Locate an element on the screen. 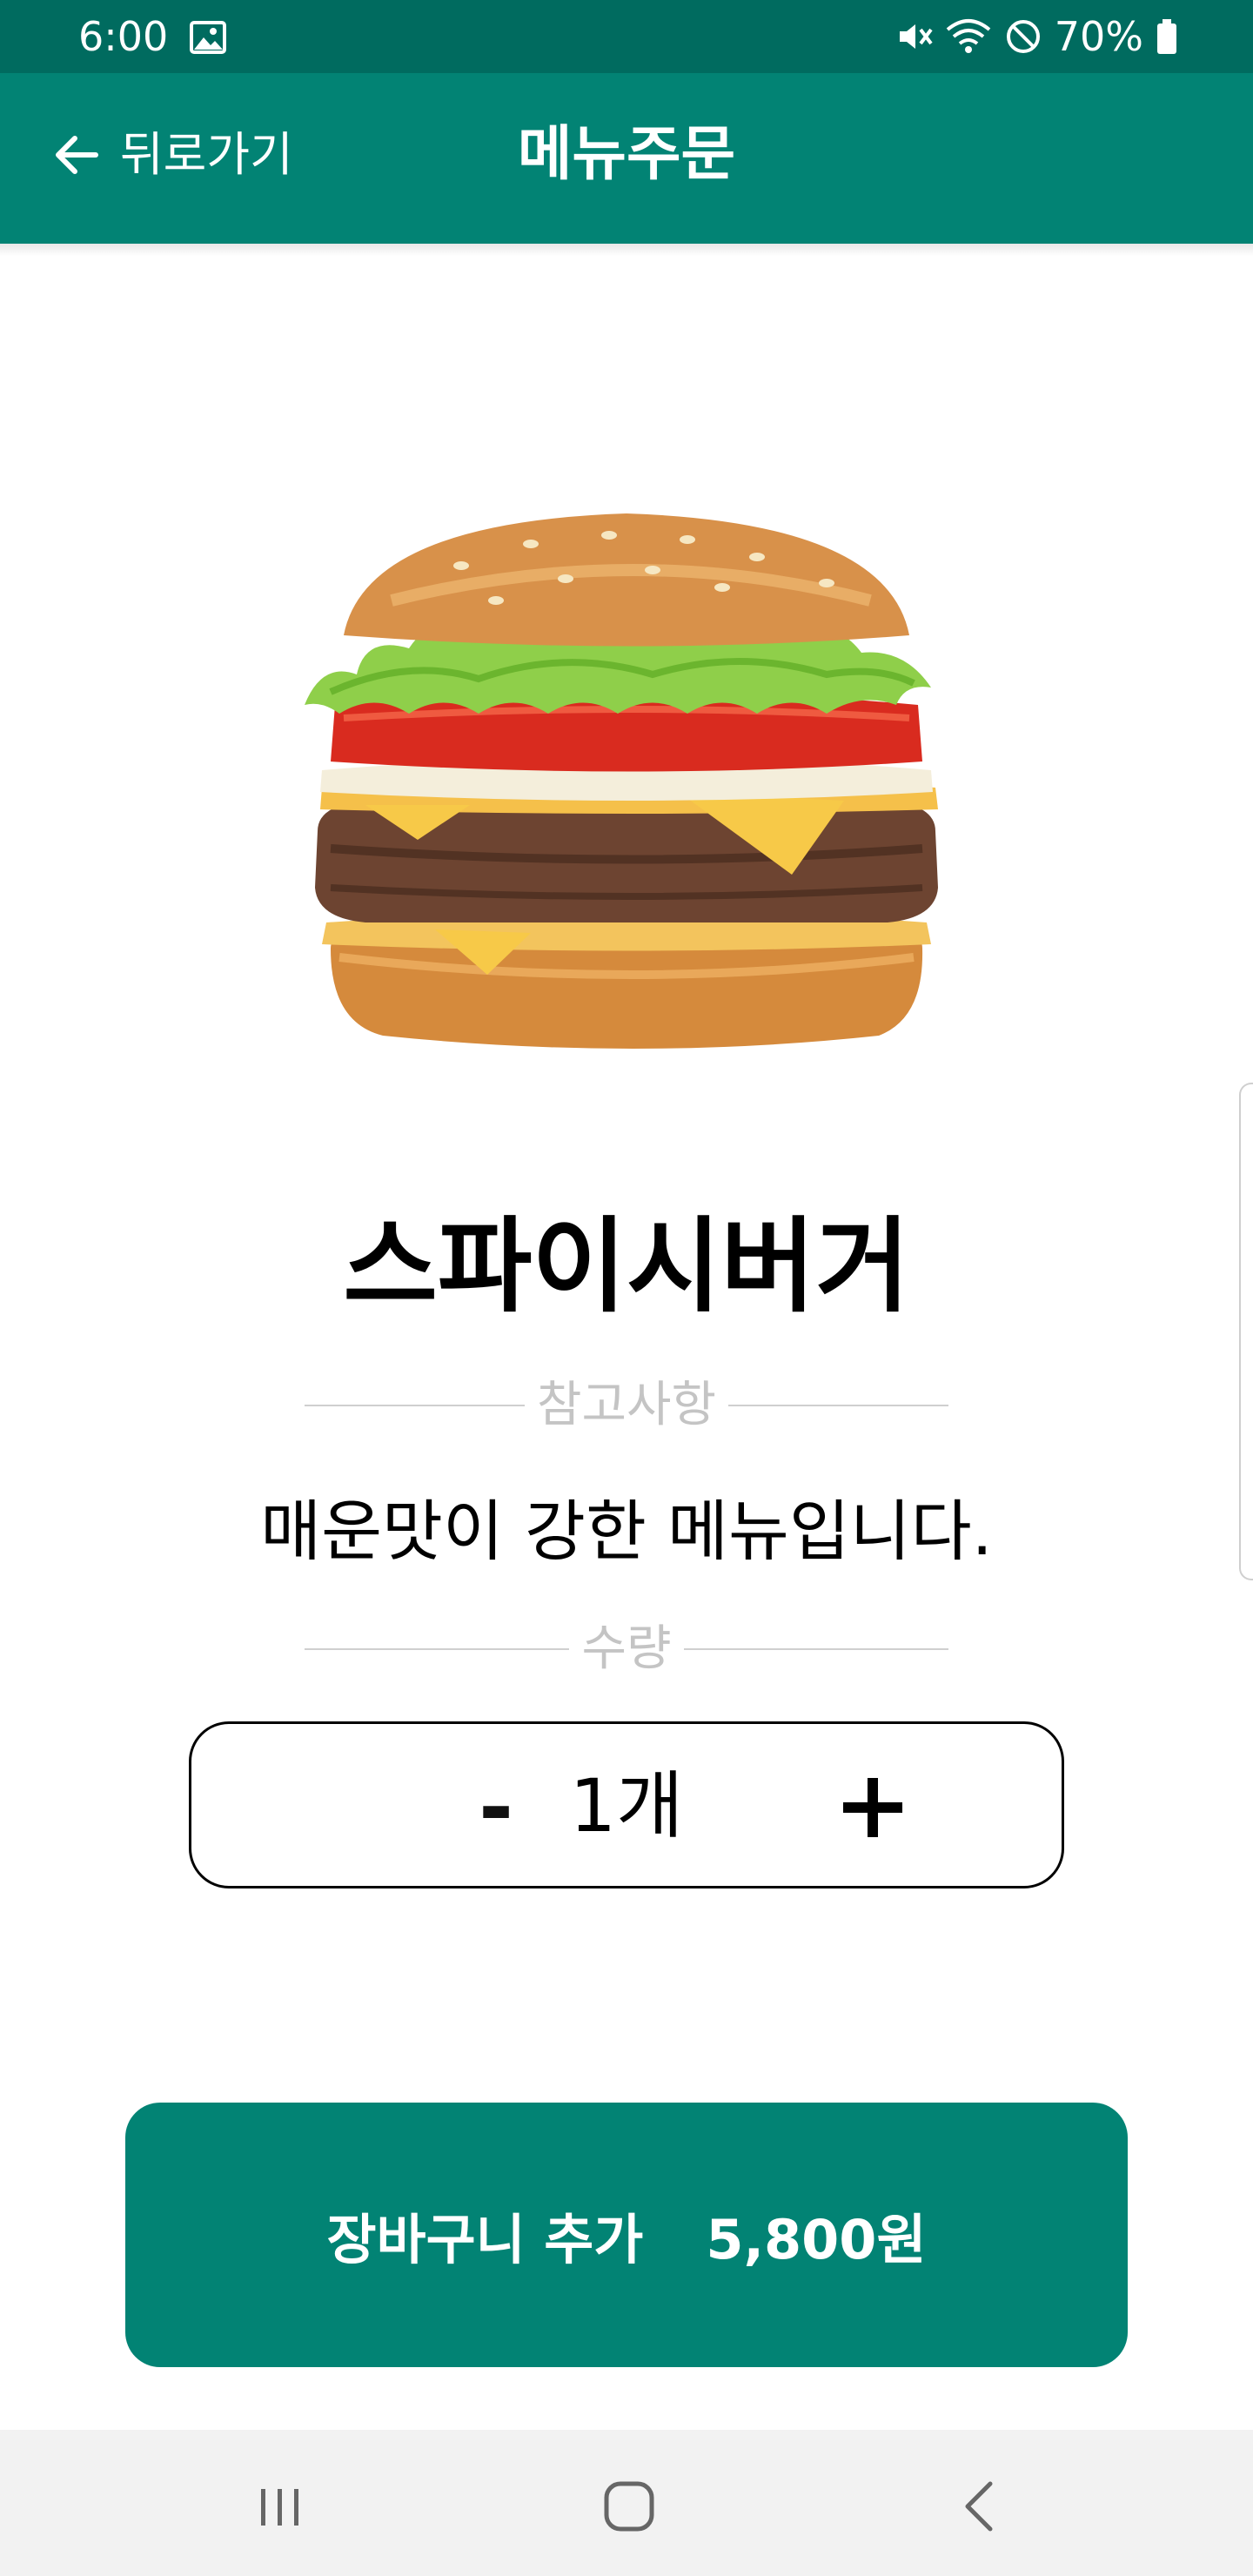 Image resolution: width=1253 pixels, height=2576 pixels. app-bar-shadow is located at coordinates (626, 250).